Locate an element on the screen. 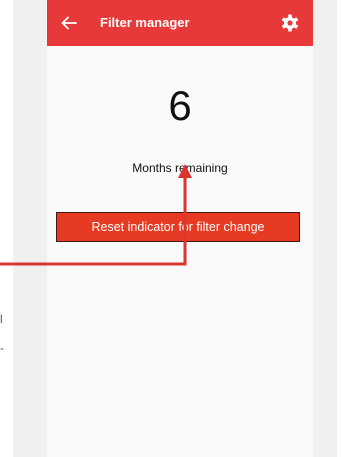 The width and height of the screenshot is (343, 457). settings-button is located at coordinates (290, 23).